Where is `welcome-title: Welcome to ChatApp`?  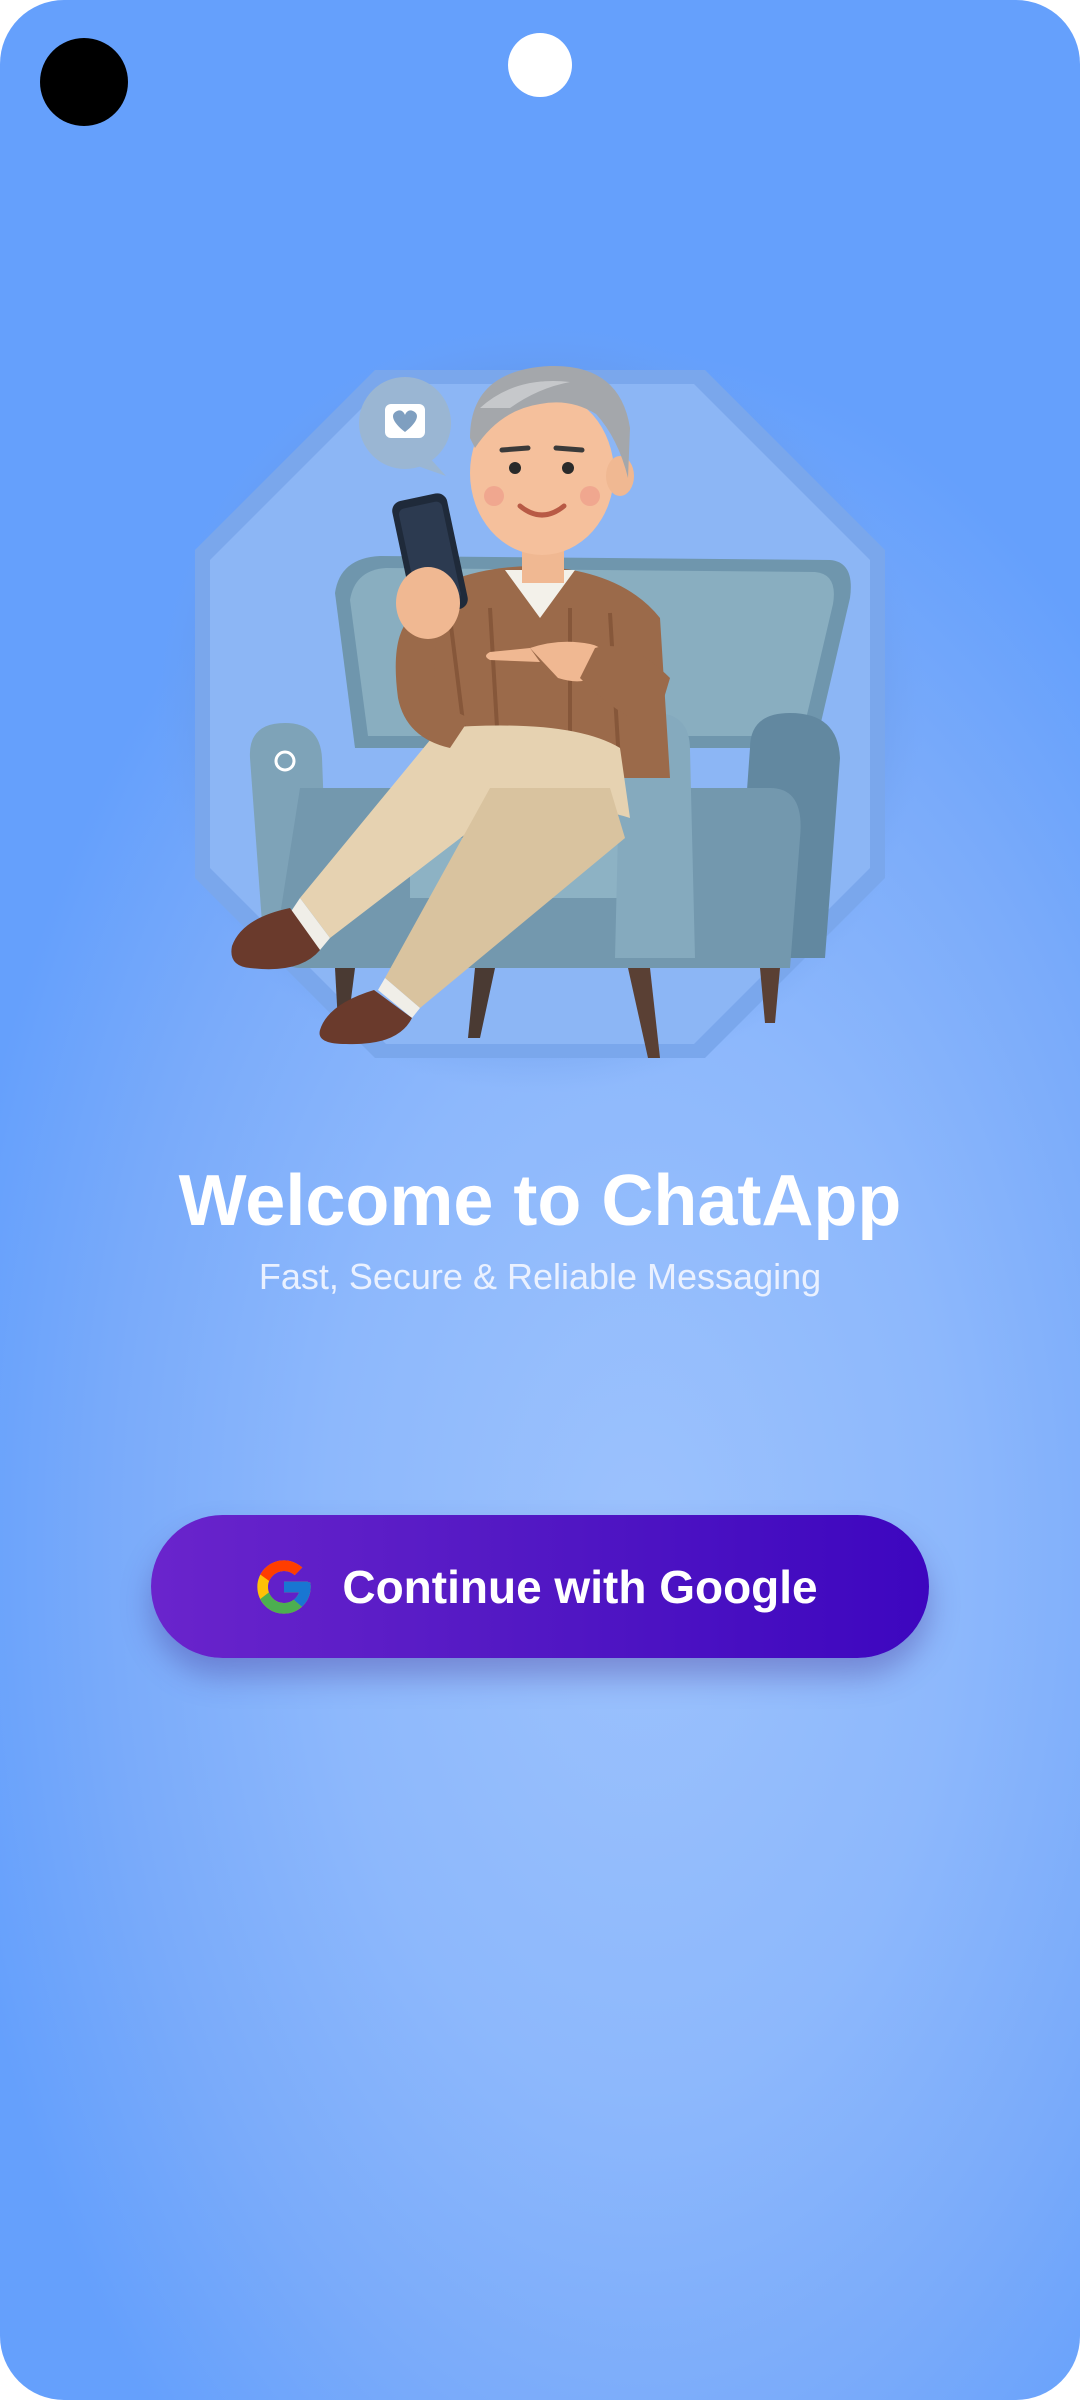 welcome-title: Welcome to ChatApp is located at coordinates (540, 1201).